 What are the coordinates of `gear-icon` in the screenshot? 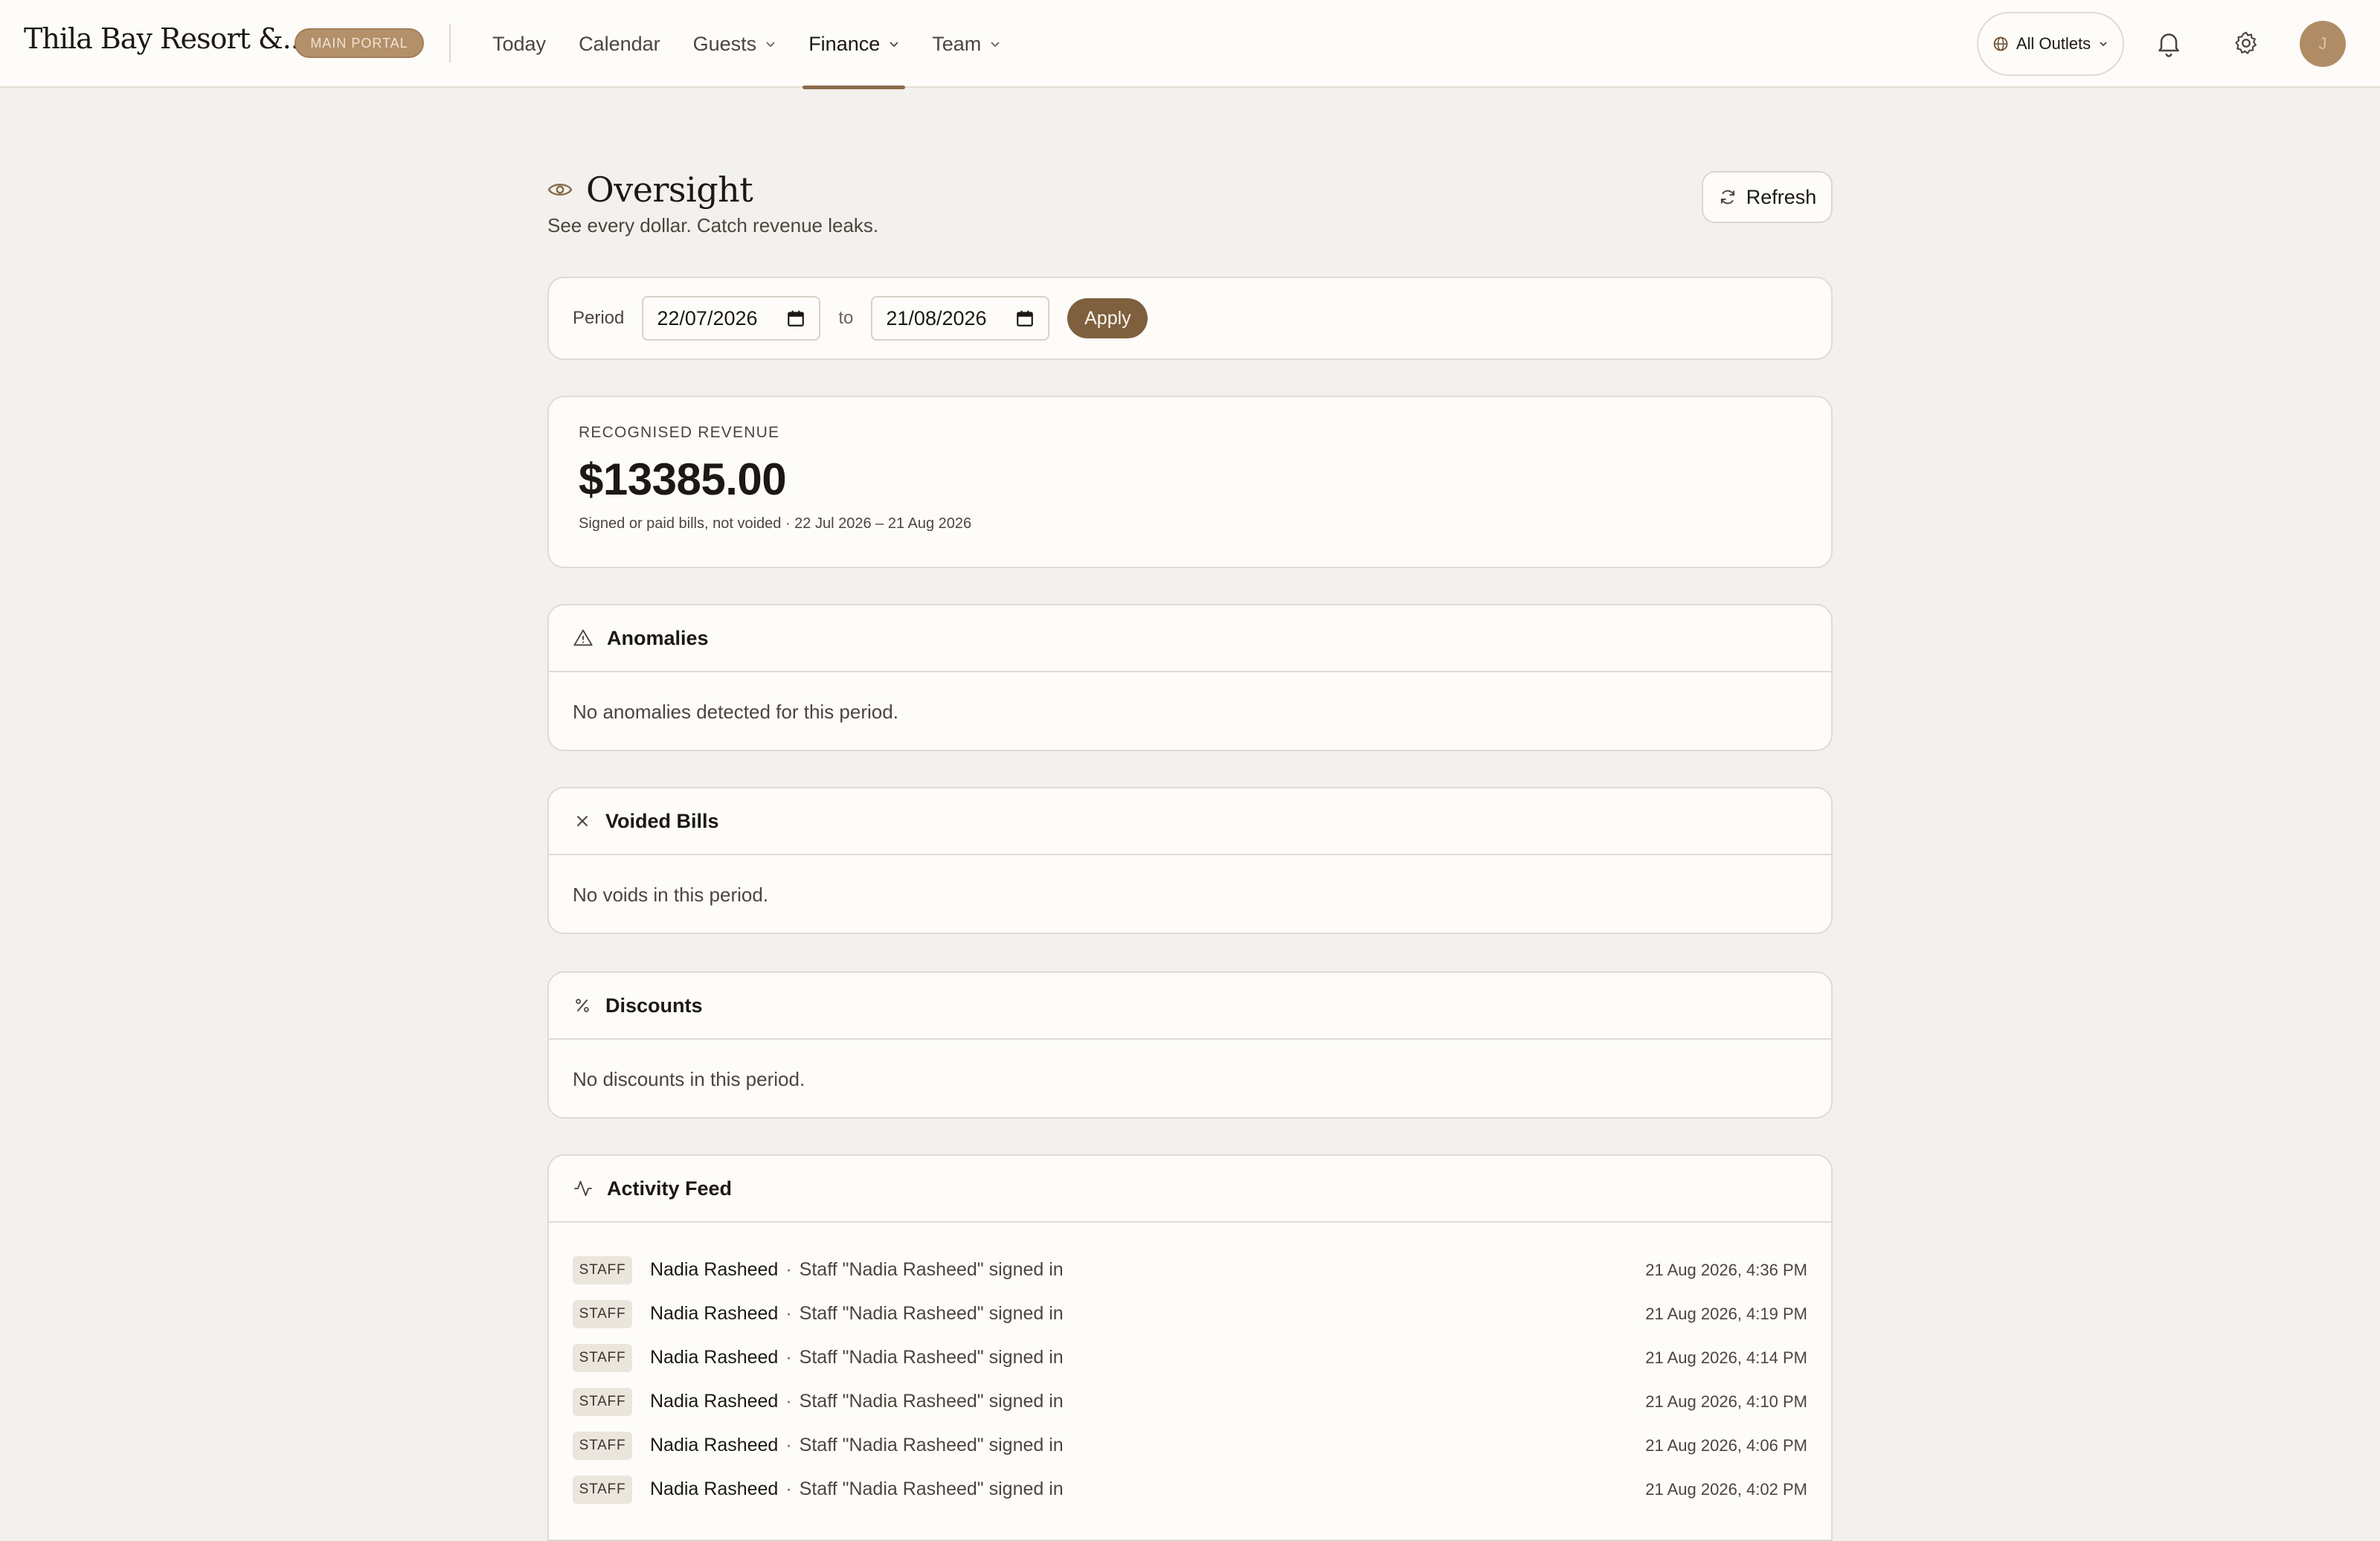 It's located at (2246, 43).